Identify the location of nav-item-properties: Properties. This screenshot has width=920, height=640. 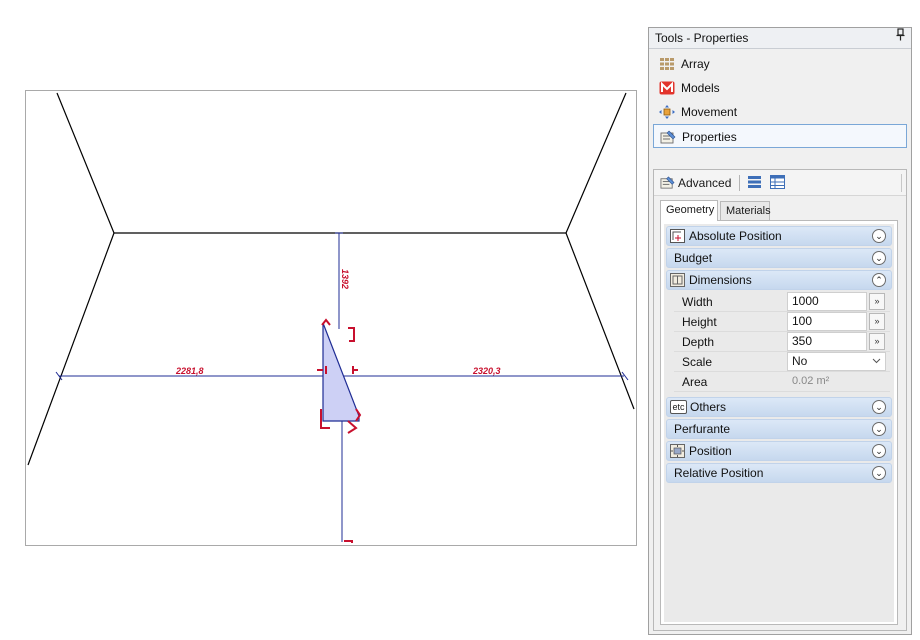
(780, 136).